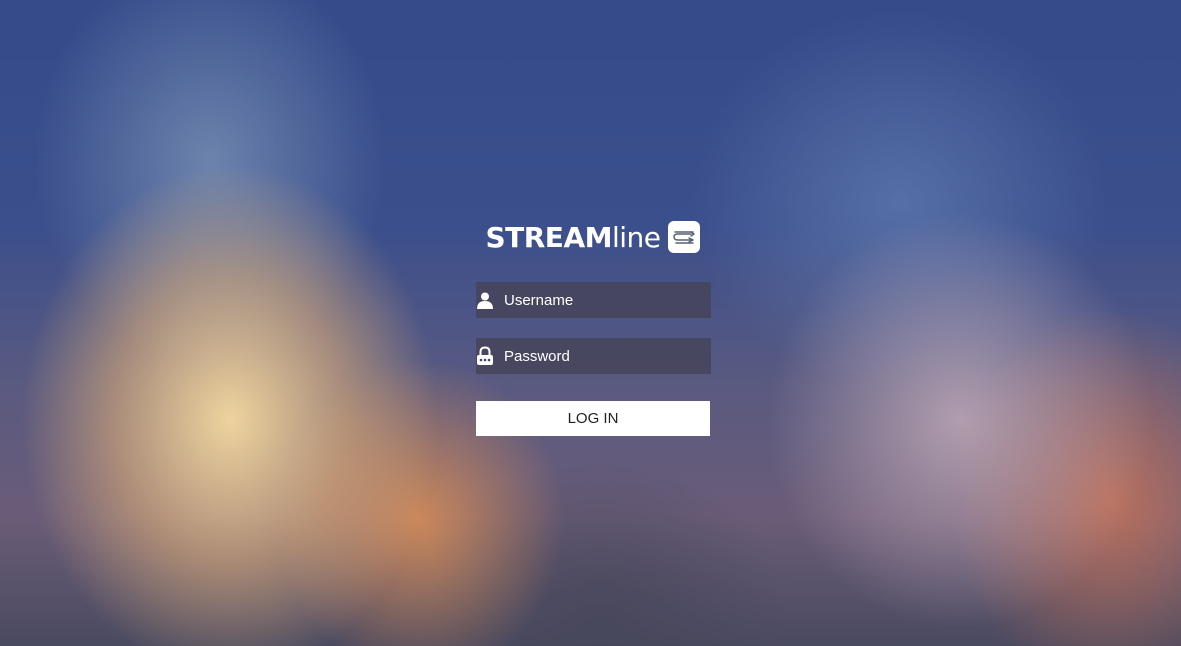 The width and height of the screenshot is (1181, 646). I want to click on brand: STREAM line, so click(592, 237).